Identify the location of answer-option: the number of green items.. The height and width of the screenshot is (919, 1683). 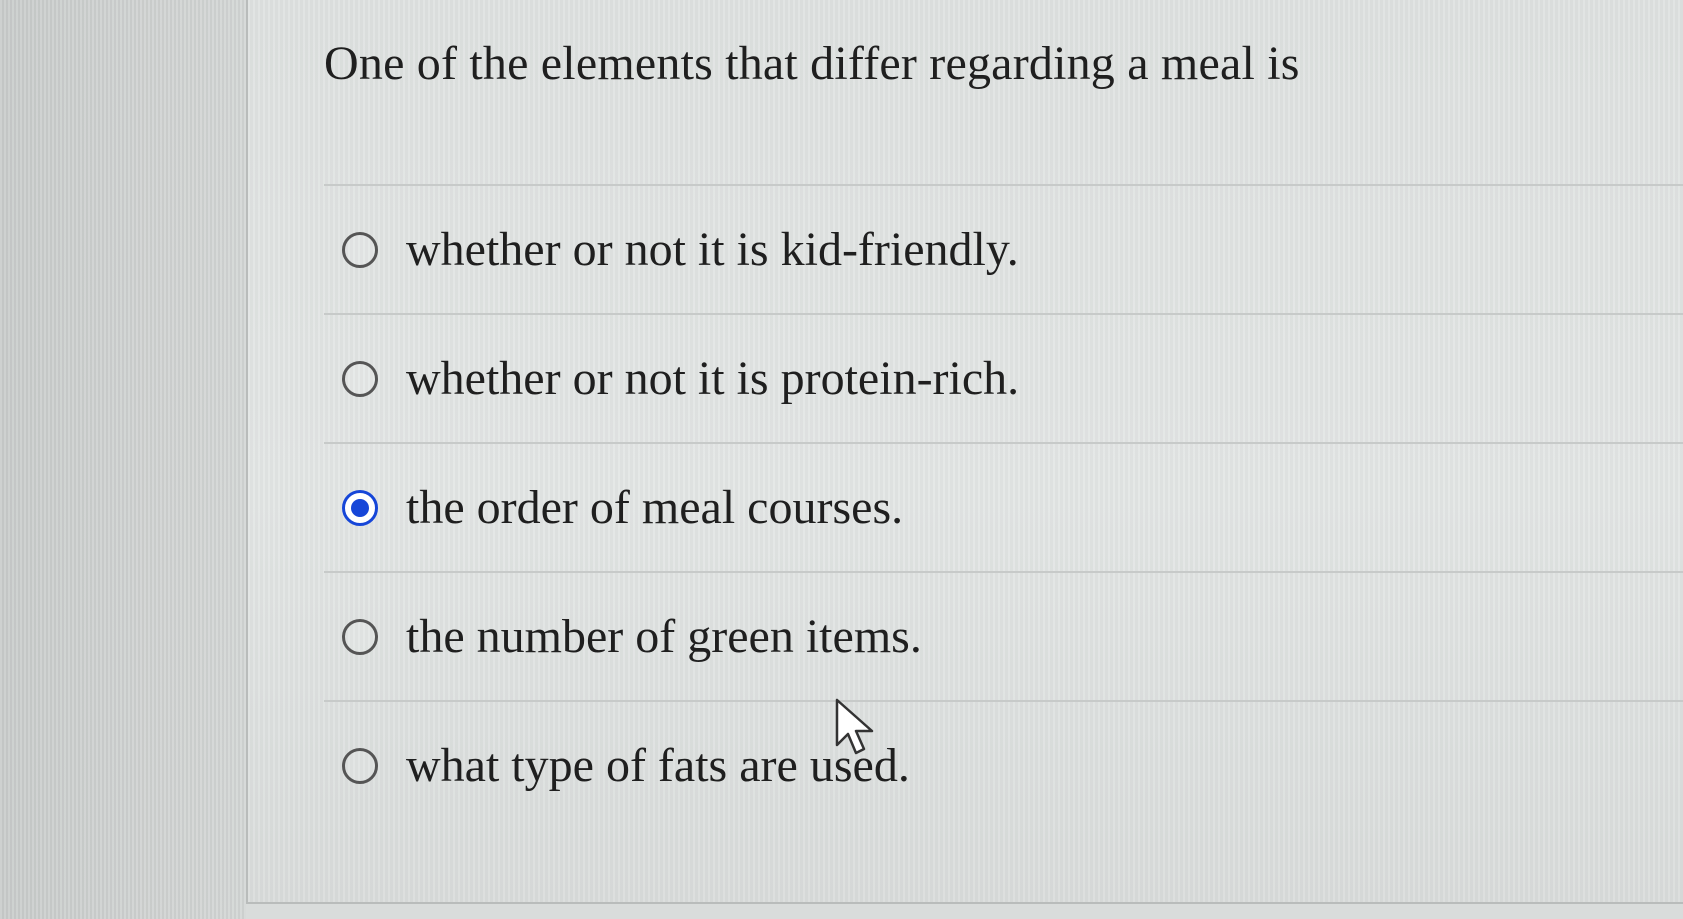
(1003, 635).